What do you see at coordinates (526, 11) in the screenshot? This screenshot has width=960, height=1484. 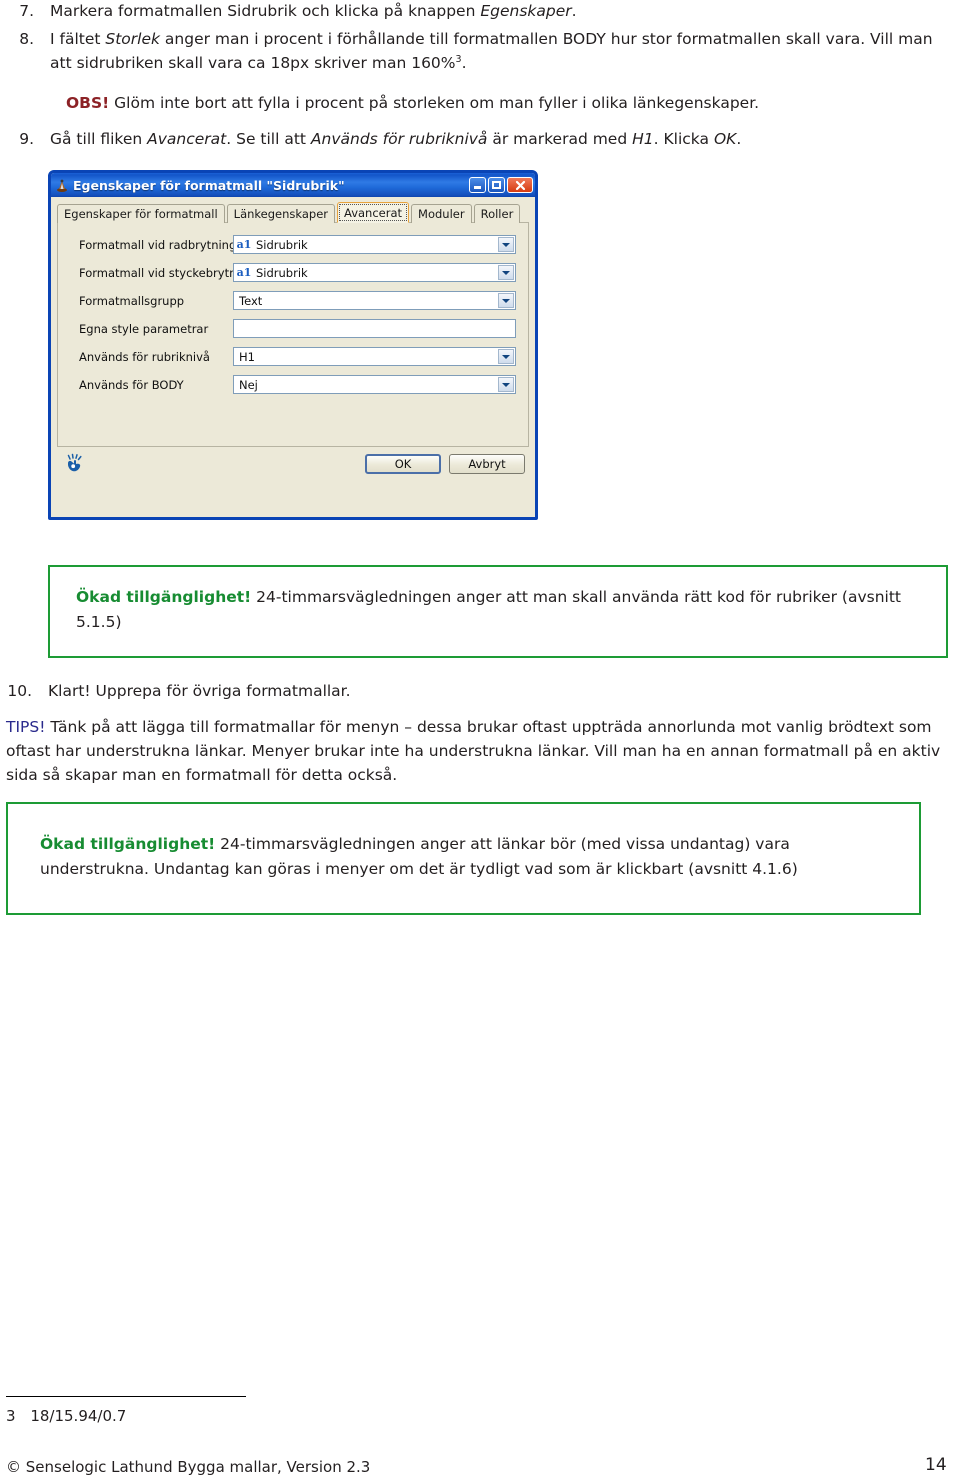 I see `emphasis-egenskaper: Egenskaper` at bounding box center [526, 11].